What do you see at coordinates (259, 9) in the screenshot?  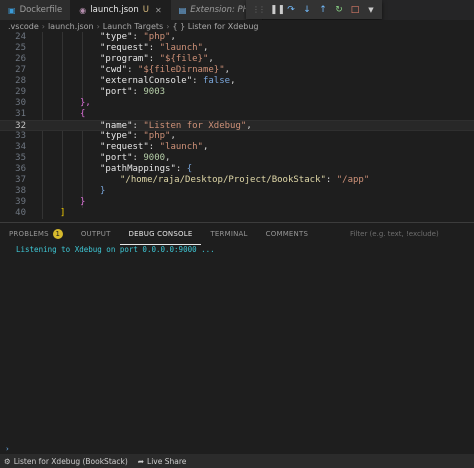 I see `drag-handle-icon: ⋮⋮` at bounding box center [259, 9].